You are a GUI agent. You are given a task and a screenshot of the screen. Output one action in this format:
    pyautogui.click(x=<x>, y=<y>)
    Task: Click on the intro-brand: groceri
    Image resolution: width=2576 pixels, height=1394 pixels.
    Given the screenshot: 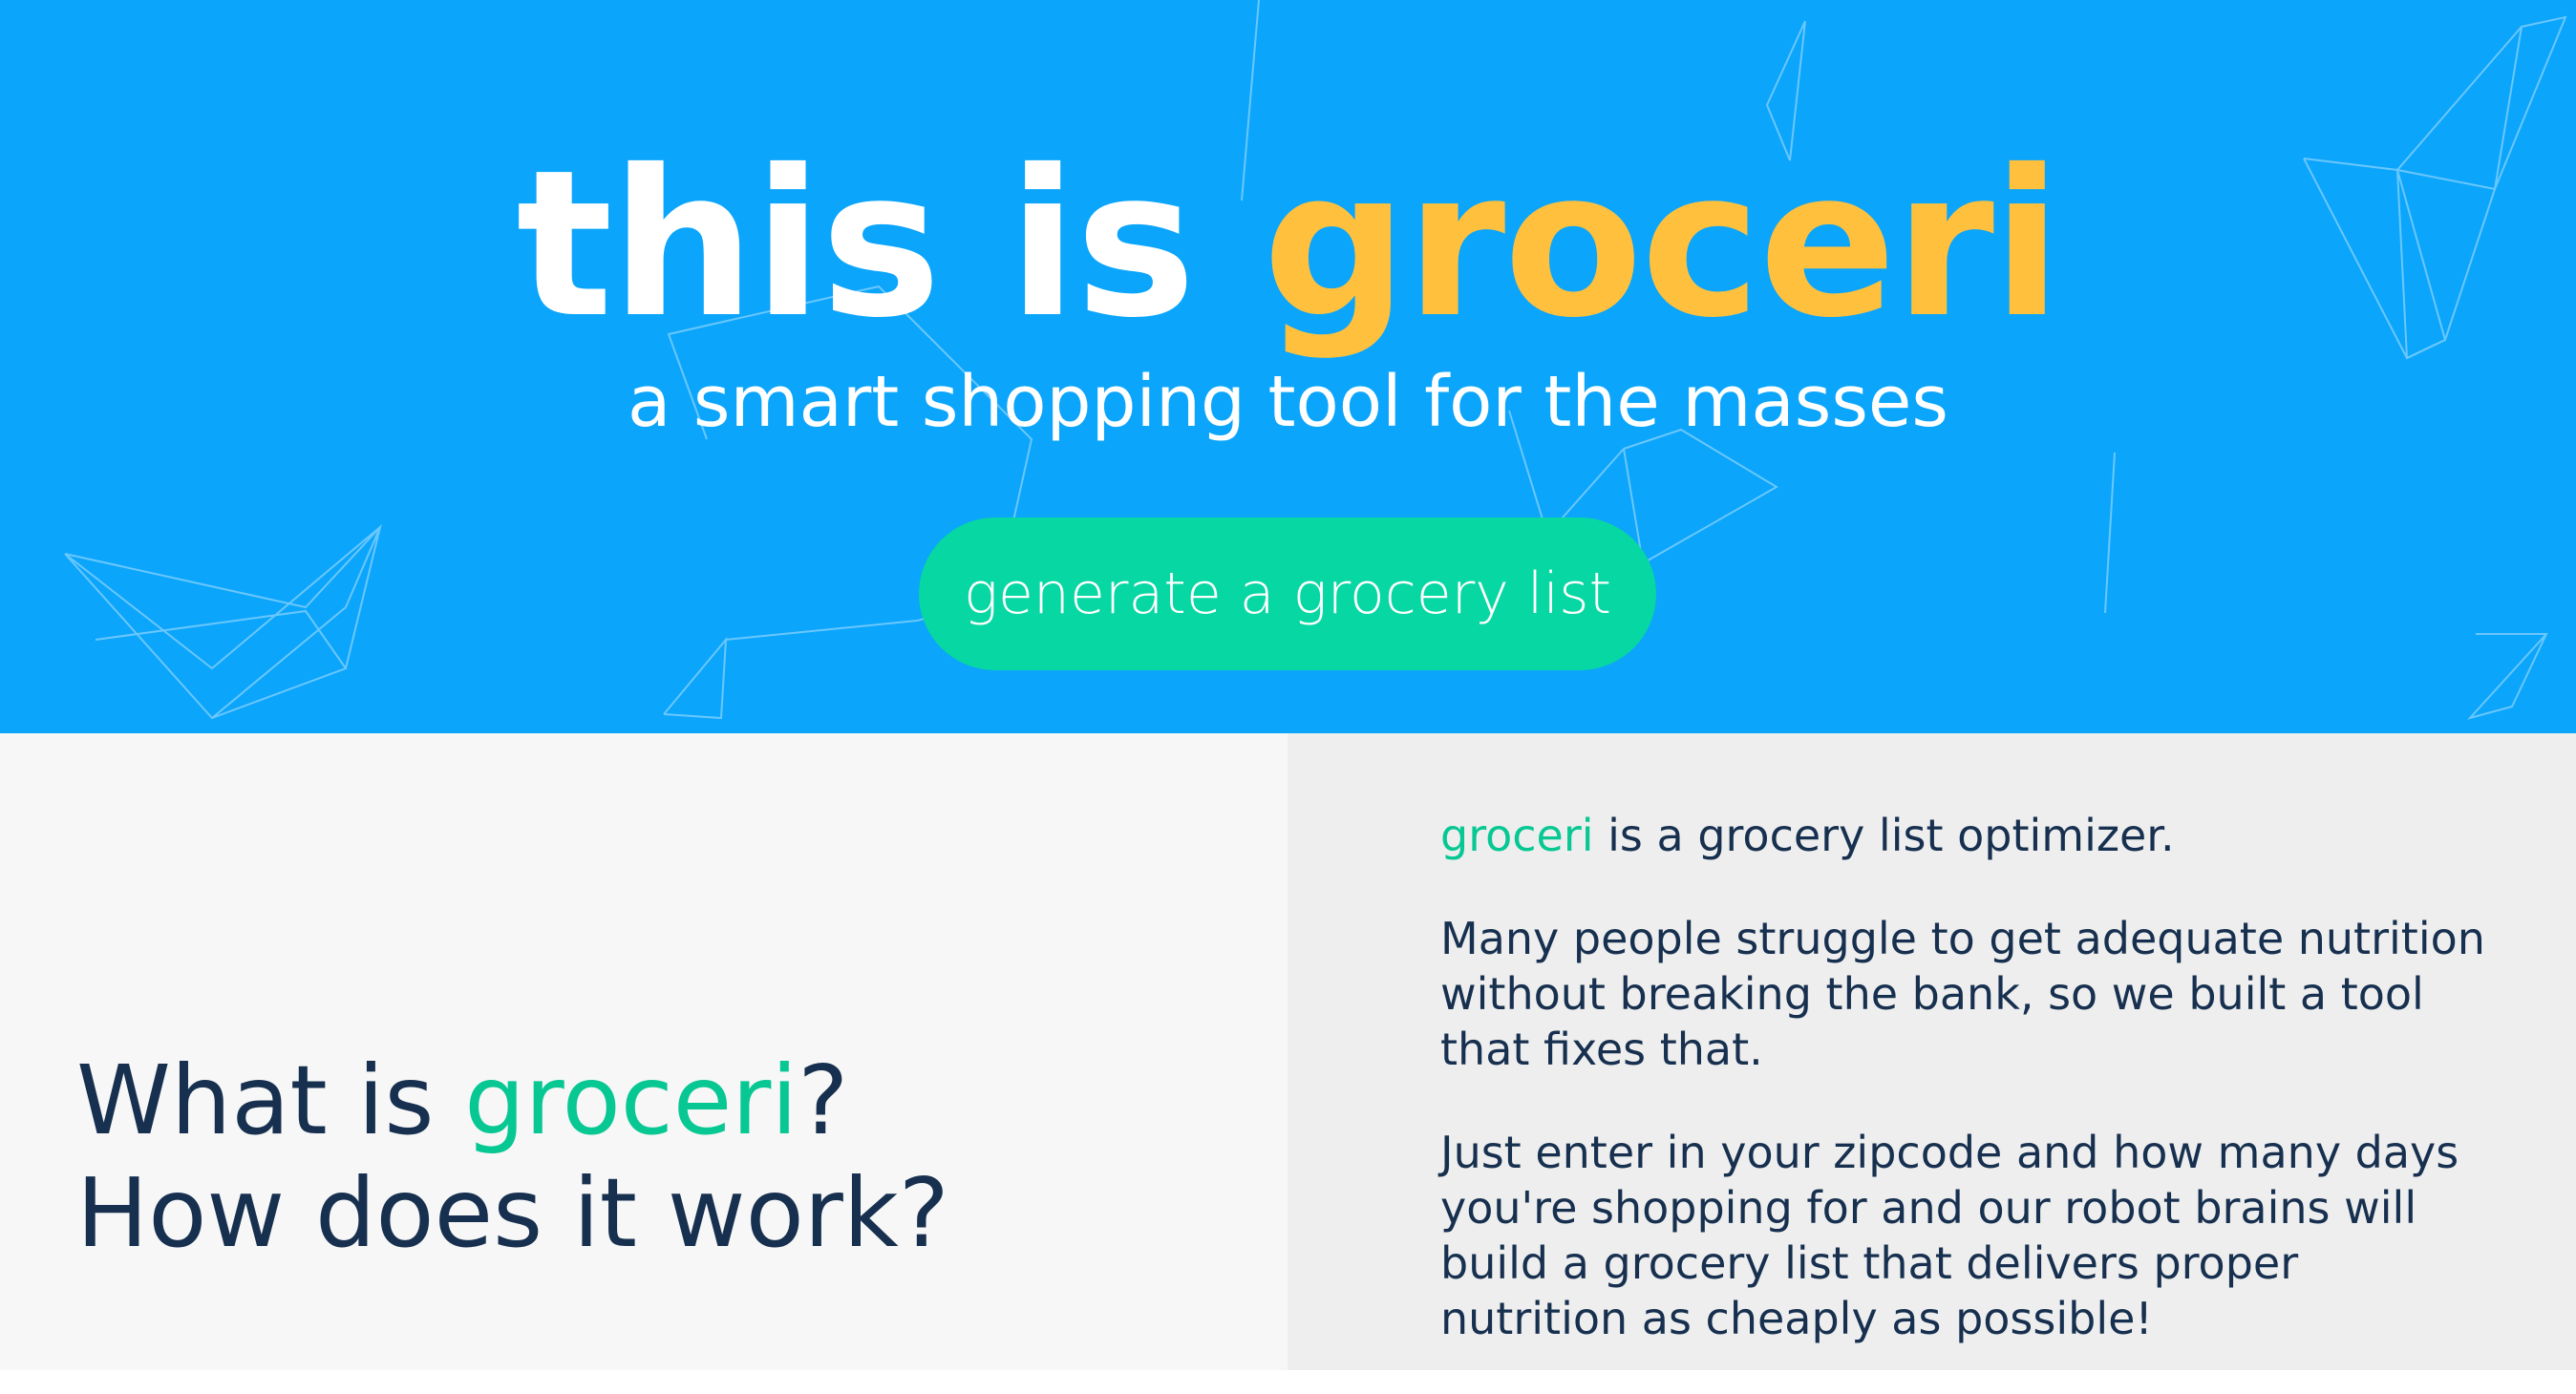 What is the action you would take?
    pyautogui.click(x=1517, y=836)
    